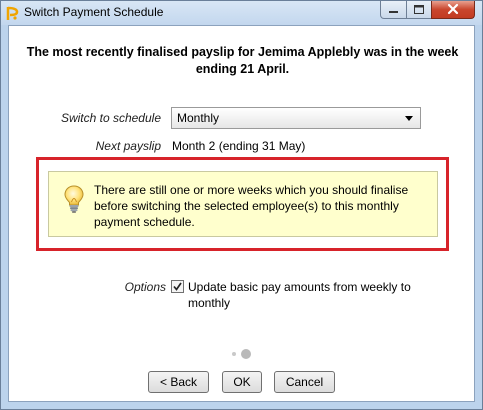 The width and height of the screenshot is (483, 410). What do you see at coordinates (145, 287) in the screenshot?
I see `options-label: Options` at bounding box center [145, 287].